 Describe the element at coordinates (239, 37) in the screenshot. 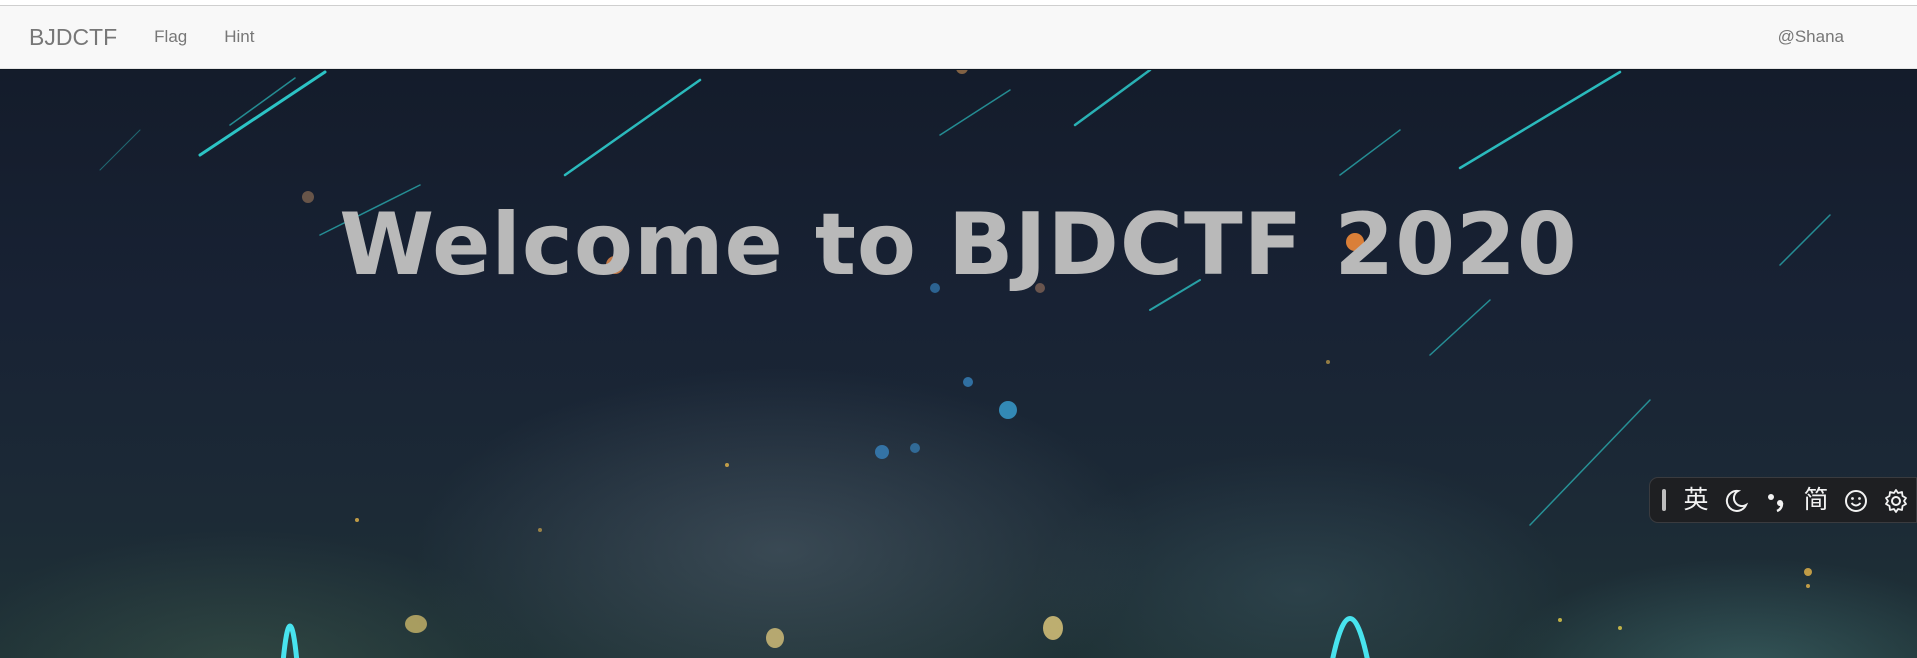

I see `nav-link-hint: Hint` at that location.